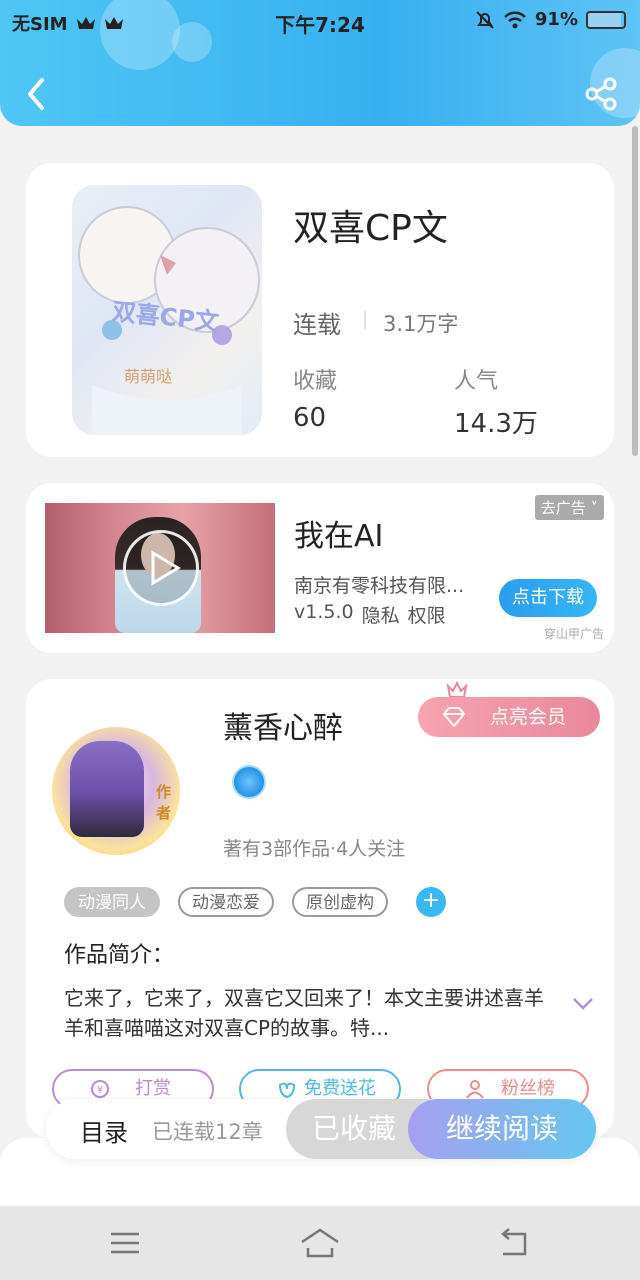 The height and width of the screenshot is (1280, 640). I want to click on system-nav-bar, so click(320, 1243).